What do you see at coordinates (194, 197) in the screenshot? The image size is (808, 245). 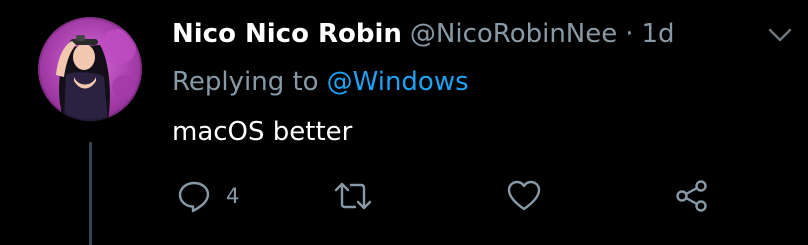 I see `comment-icon` at bounding box center [194, 197].